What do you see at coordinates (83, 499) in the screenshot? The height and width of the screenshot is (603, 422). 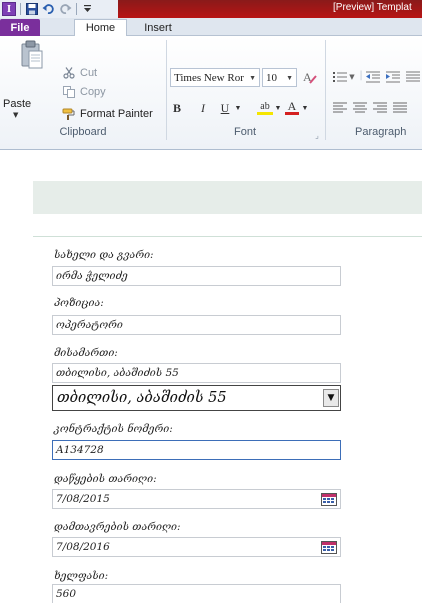 I see `start-date-value: 7/08/2015` at bounding box center [83, 499].